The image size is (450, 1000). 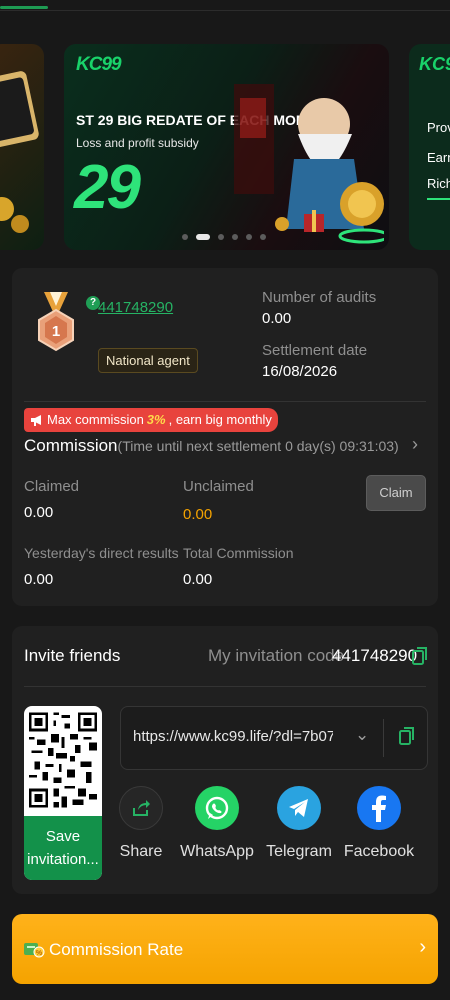 I want to click on share-button: Share, so click(x=141, y=823).